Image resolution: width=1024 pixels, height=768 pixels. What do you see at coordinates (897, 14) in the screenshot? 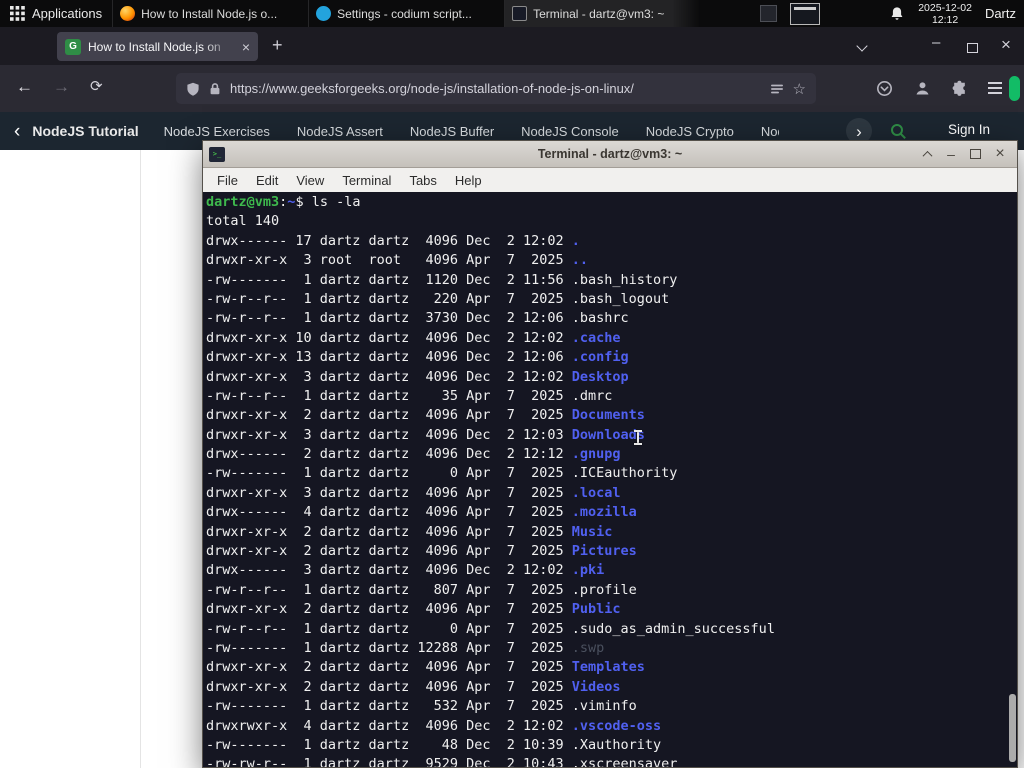
I see `notifications-bell-icon` at bounding box center [897, 14].